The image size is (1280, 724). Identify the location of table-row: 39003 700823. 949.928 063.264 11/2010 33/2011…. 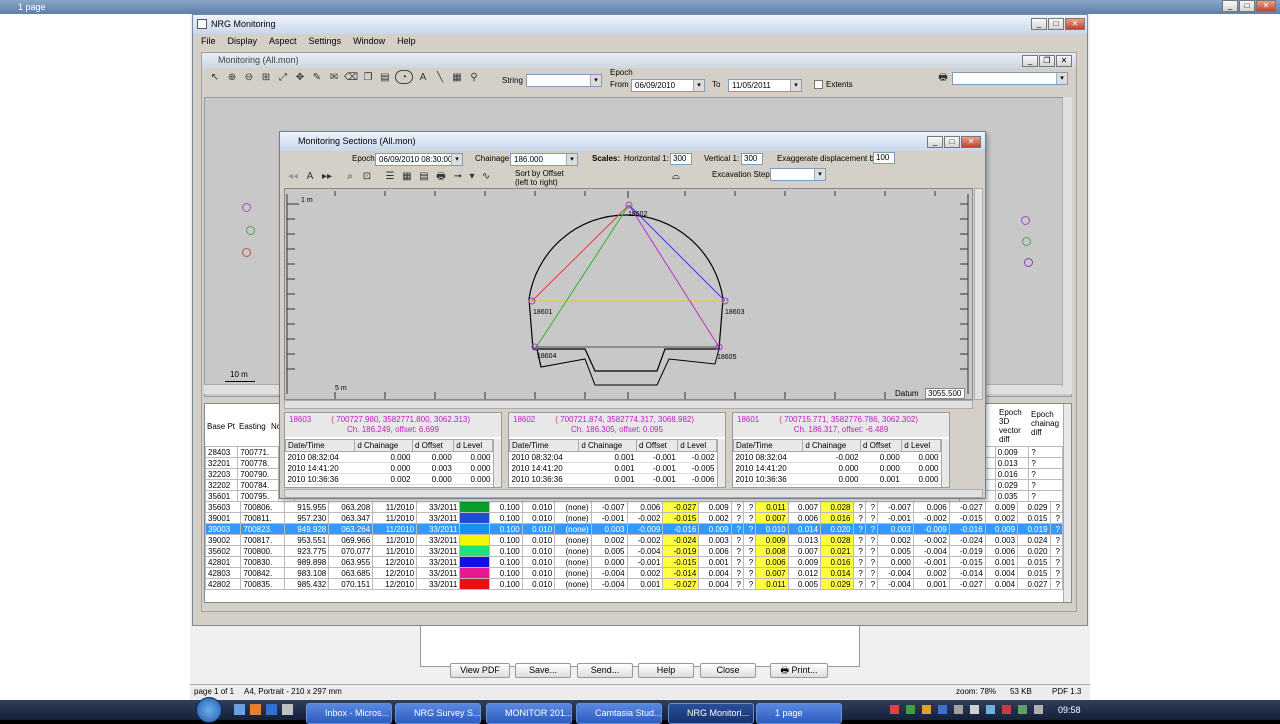
(634, 529).